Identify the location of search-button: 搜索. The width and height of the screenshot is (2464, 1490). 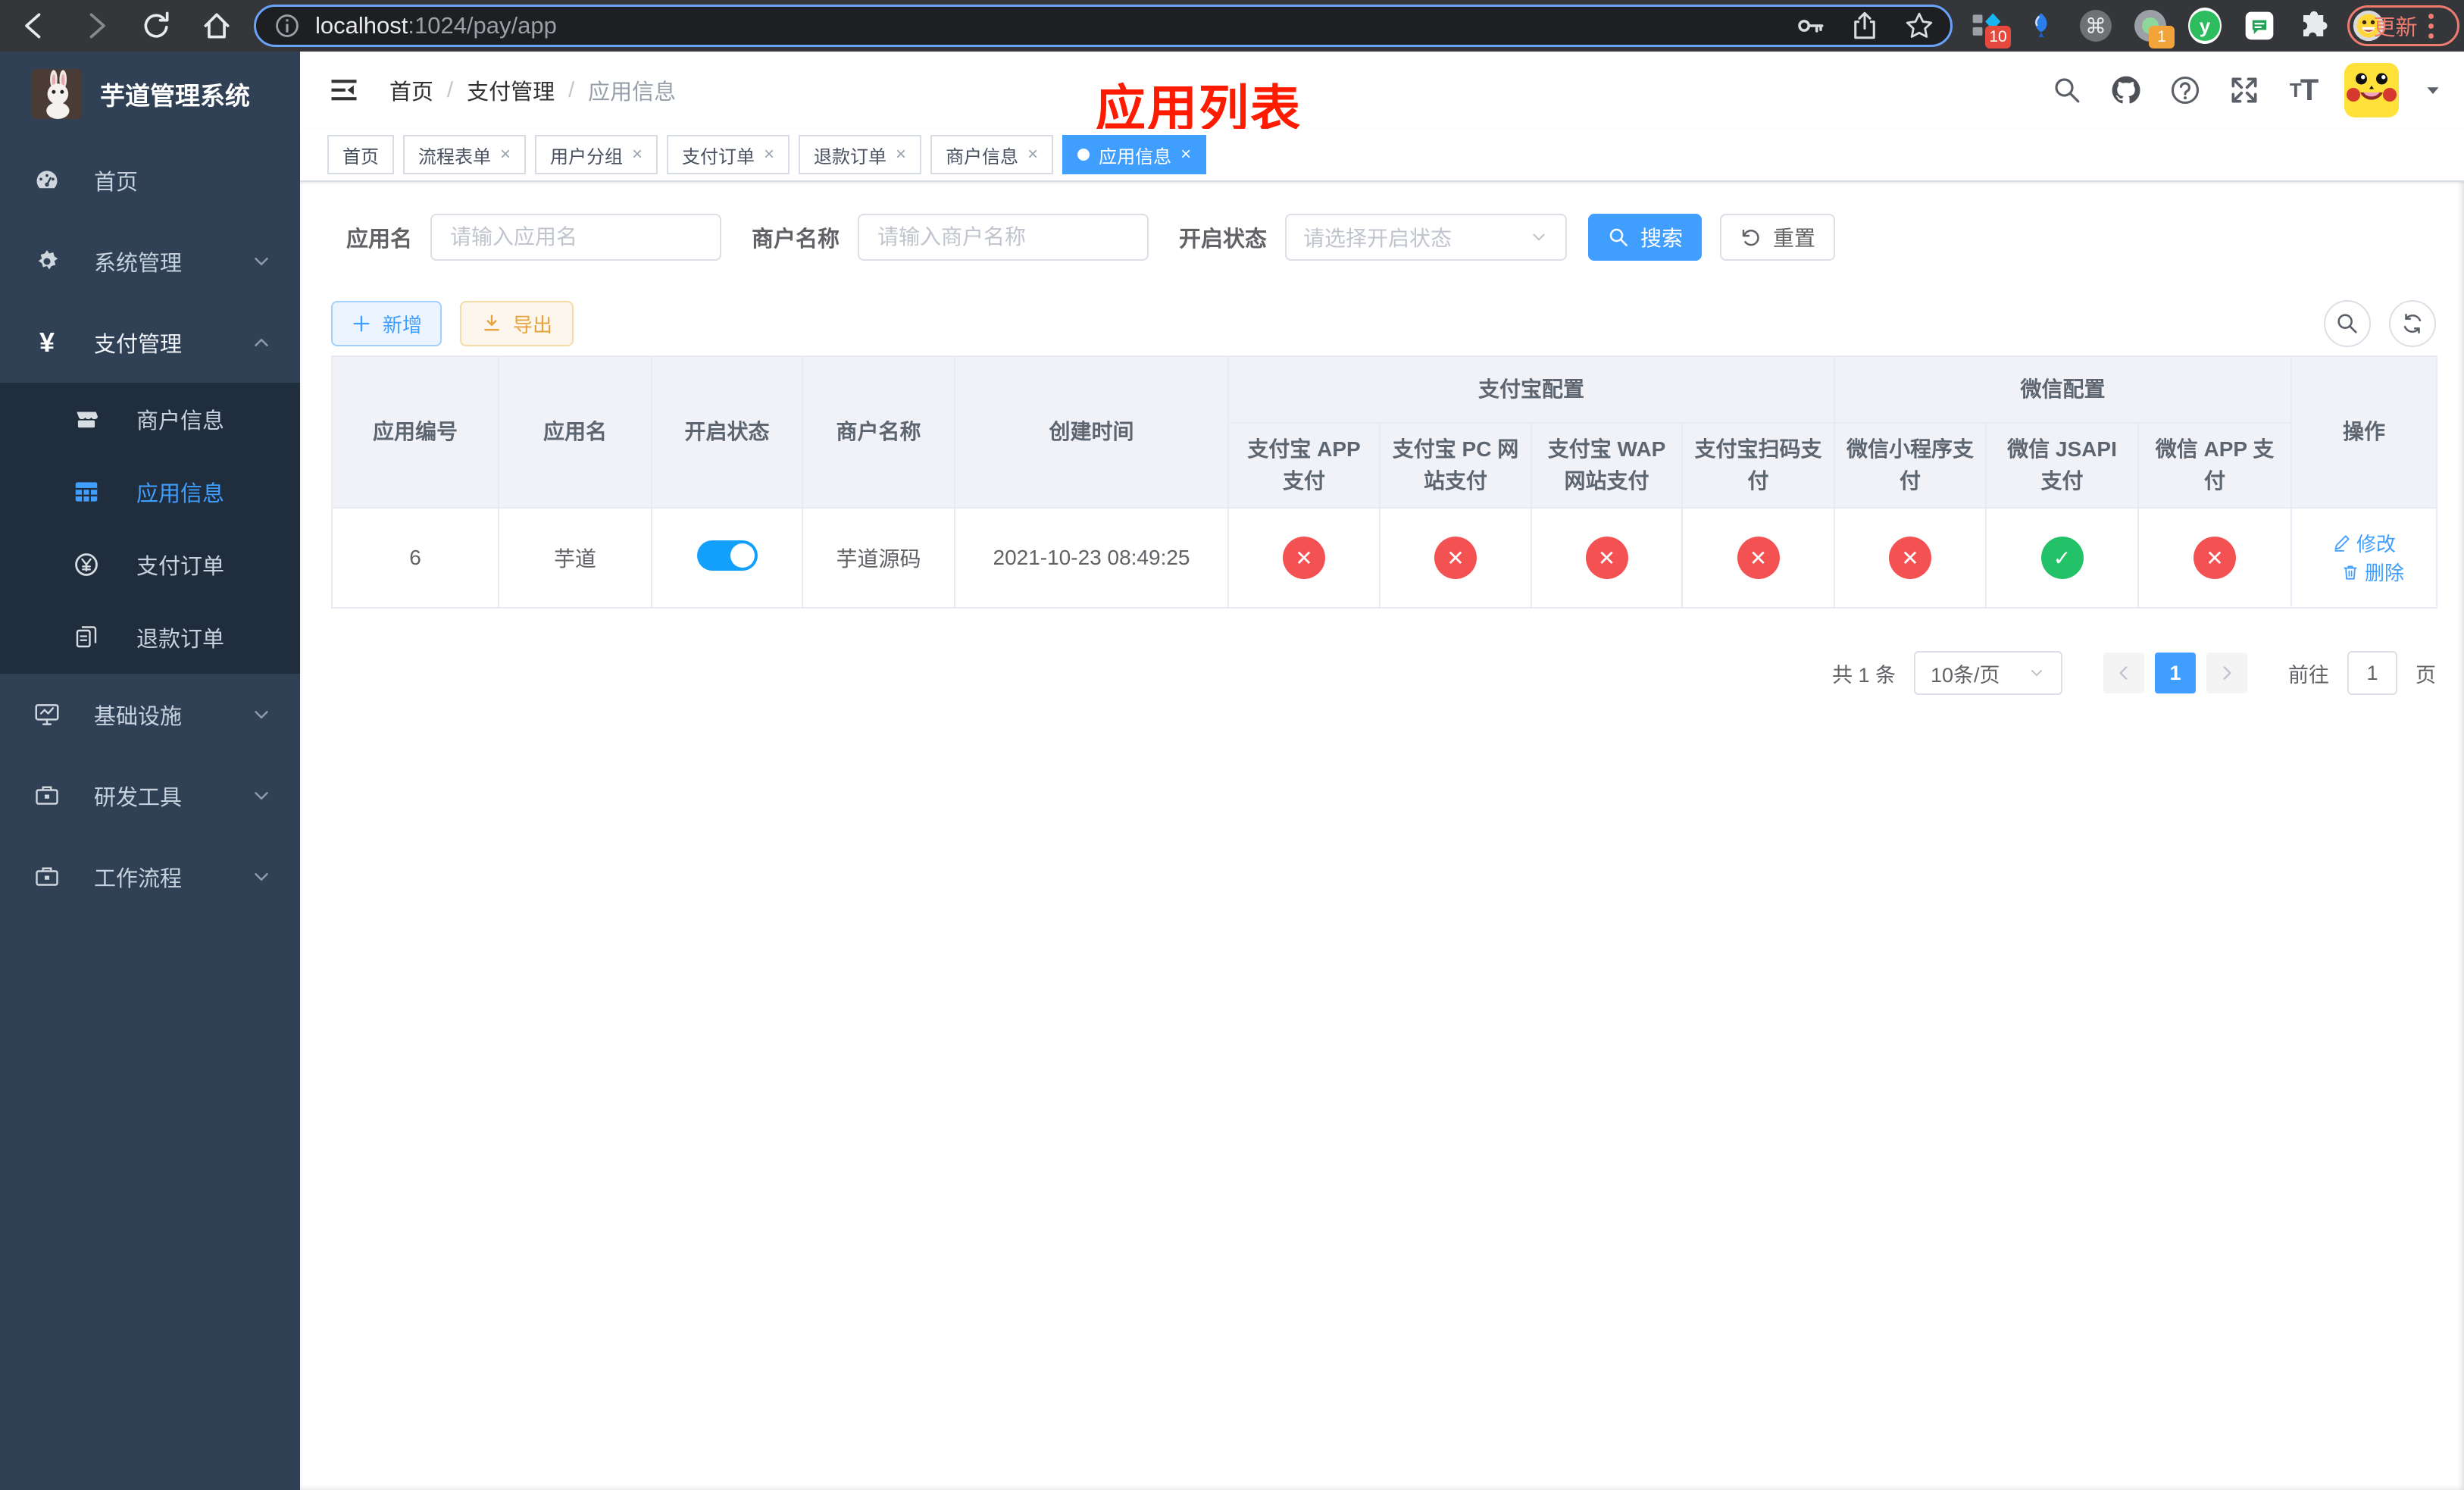
(1645, 237).